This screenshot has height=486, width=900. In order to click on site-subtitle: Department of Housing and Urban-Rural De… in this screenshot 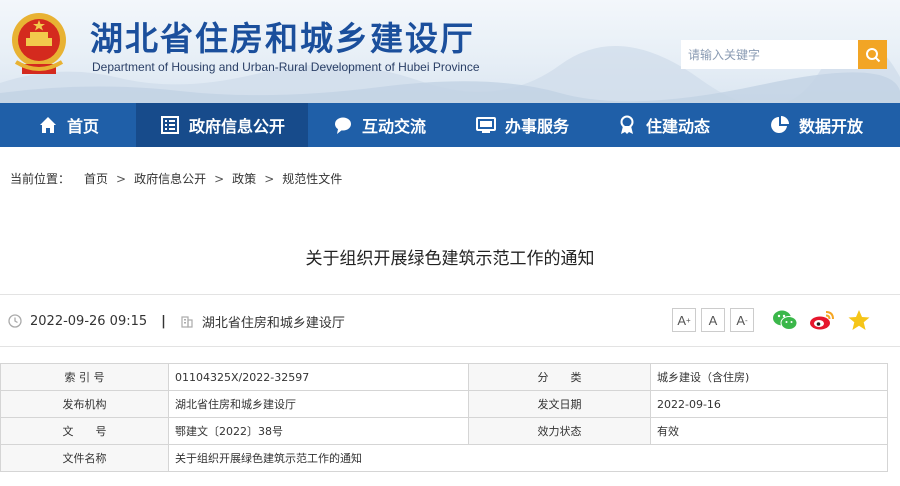, I will do `click(286, 67)`.